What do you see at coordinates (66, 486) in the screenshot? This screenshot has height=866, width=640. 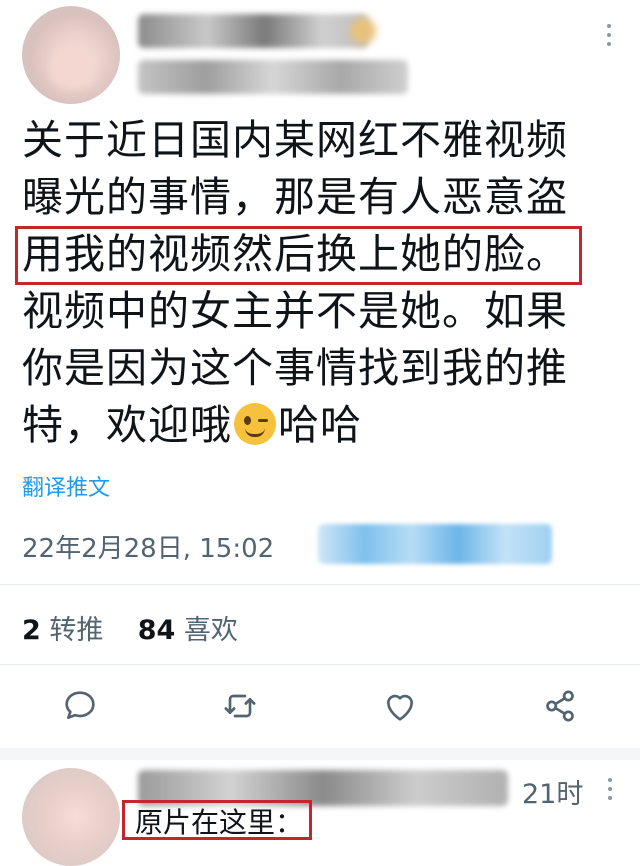 I see `translate-tweet-link: 翻译推文` at bounding box center [66, 486].